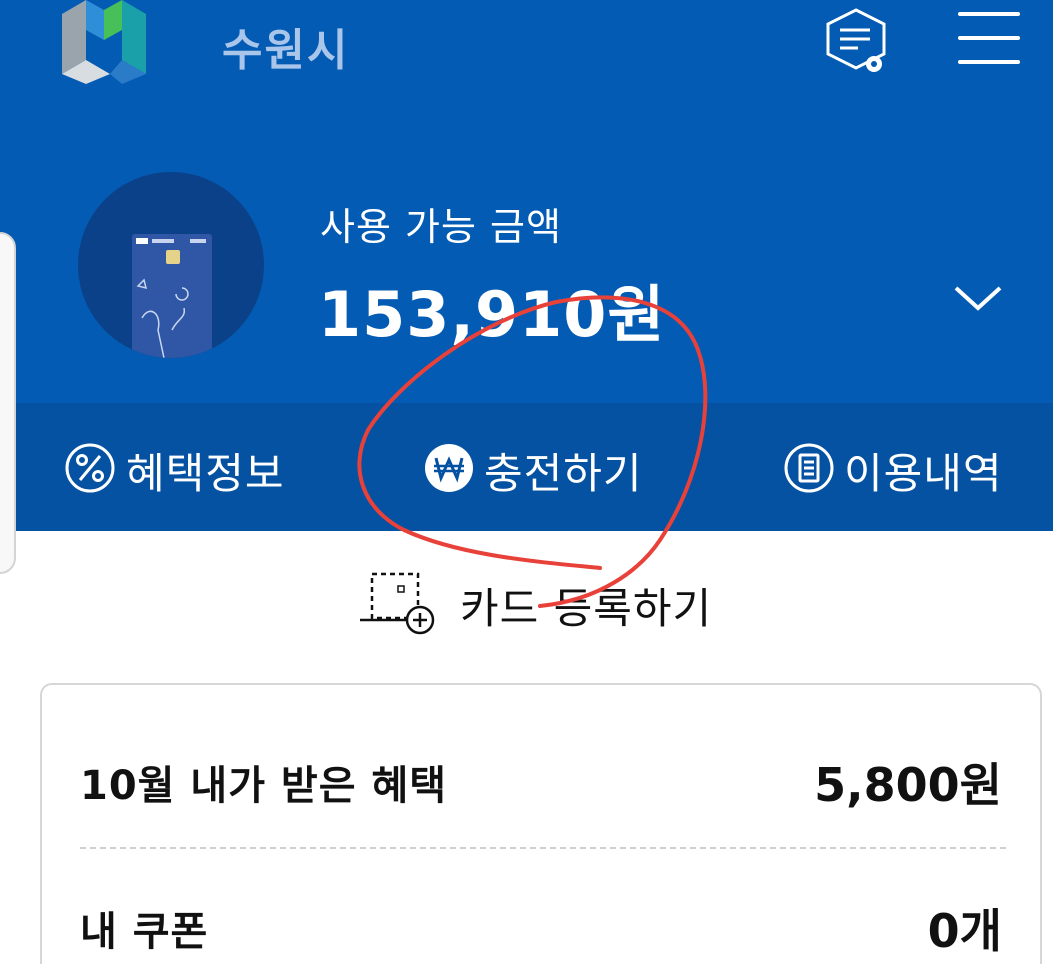 The width and height of the screenshot is (1053, 964). Describe the element at coordinates (923, 473) in the screenshot. I see `usage-history-label: 이용내역` at that location.